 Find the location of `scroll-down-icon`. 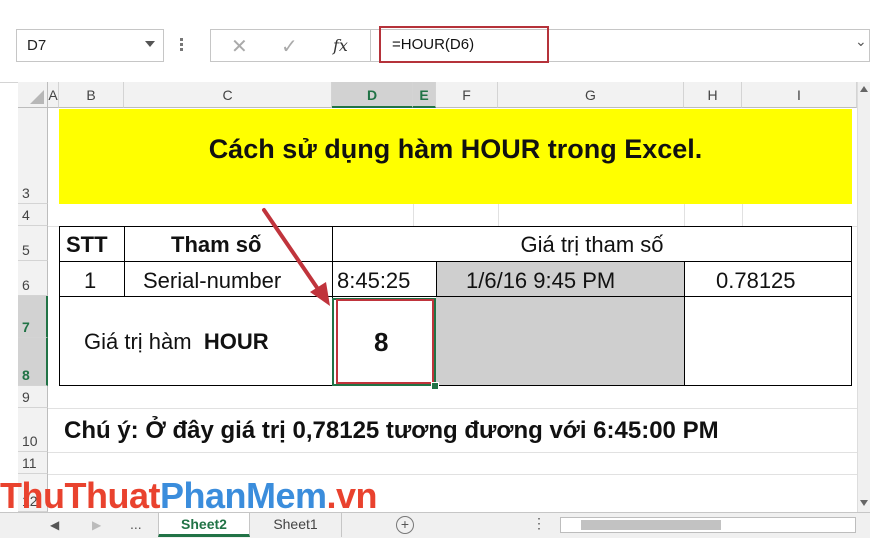

scroll-down-icon is located at coordinates (864, 503).